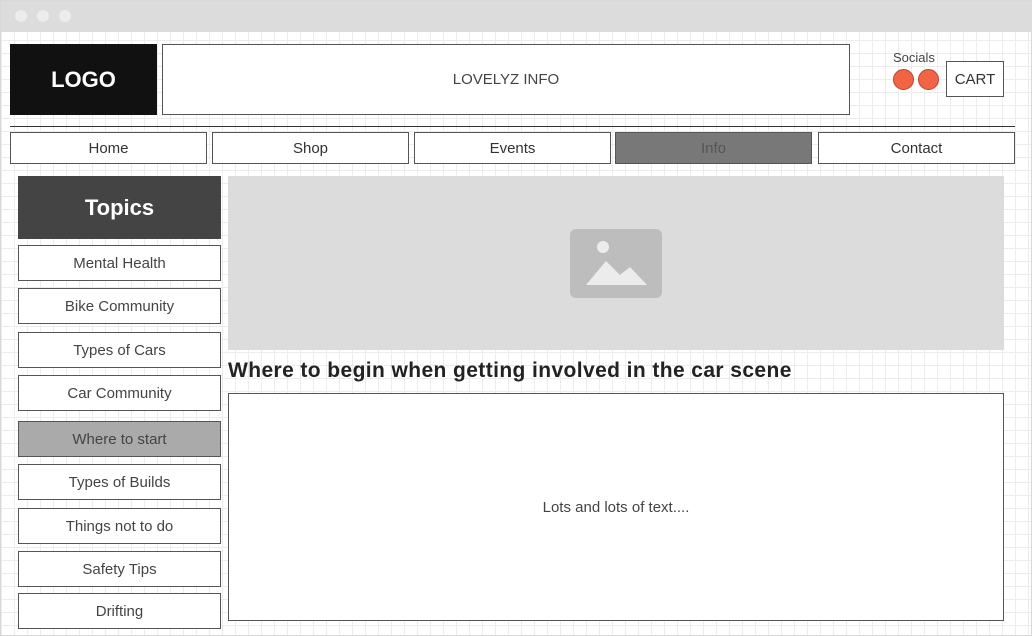 Image resolution: width=1032 pixels, height=636 pixels. Describe the element at coordinates (119, 526) in the screenshot. I see `topic-things-not-to-do: Things not to do` at that location.